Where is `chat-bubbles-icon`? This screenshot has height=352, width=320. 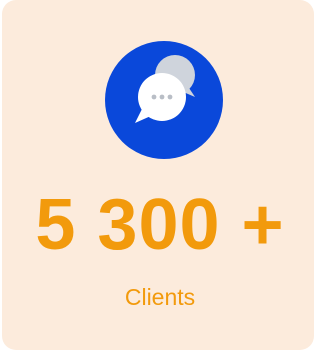
chat-bubbles-icon is located at coordinates (165, 89).